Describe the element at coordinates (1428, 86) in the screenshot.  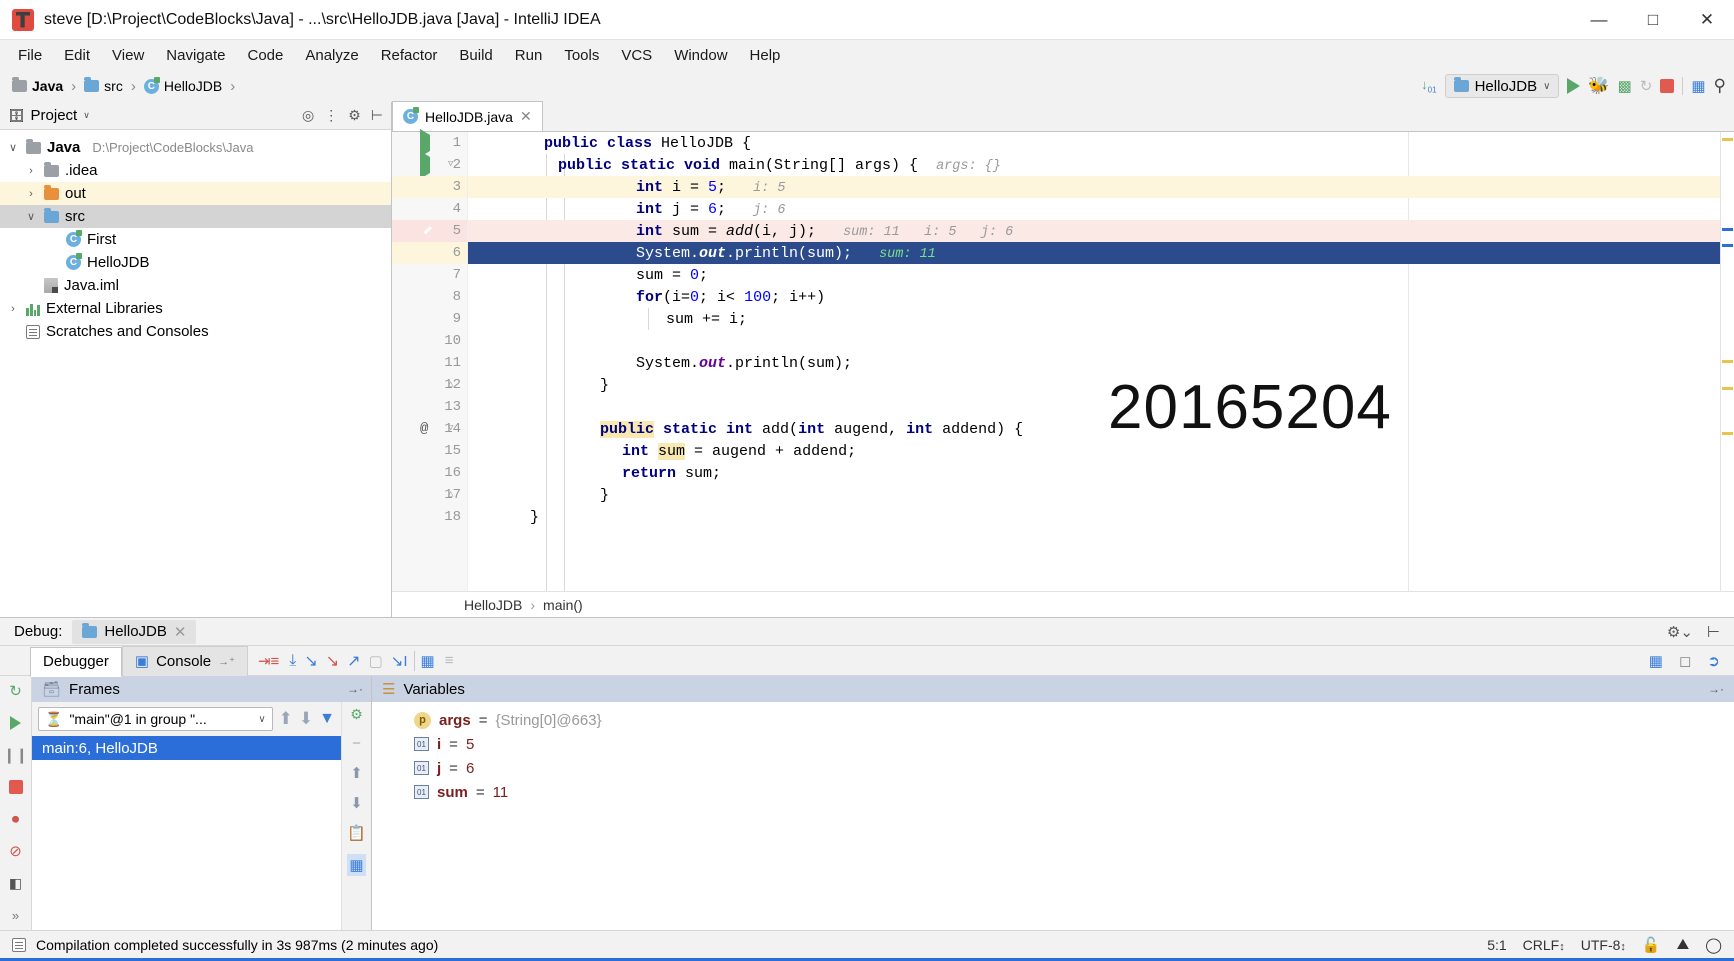
I see `sort-numeric-icon: ↓01` at that location.